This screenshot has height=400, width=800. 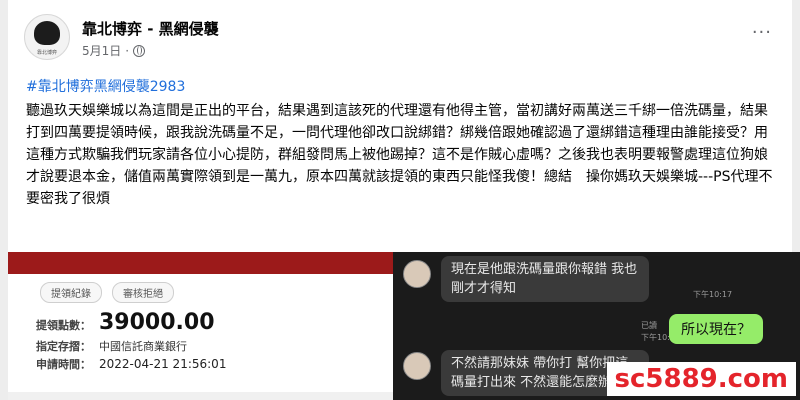 I want to click on avatar-caption: 靠北博弈, so click(x=46, y=53).